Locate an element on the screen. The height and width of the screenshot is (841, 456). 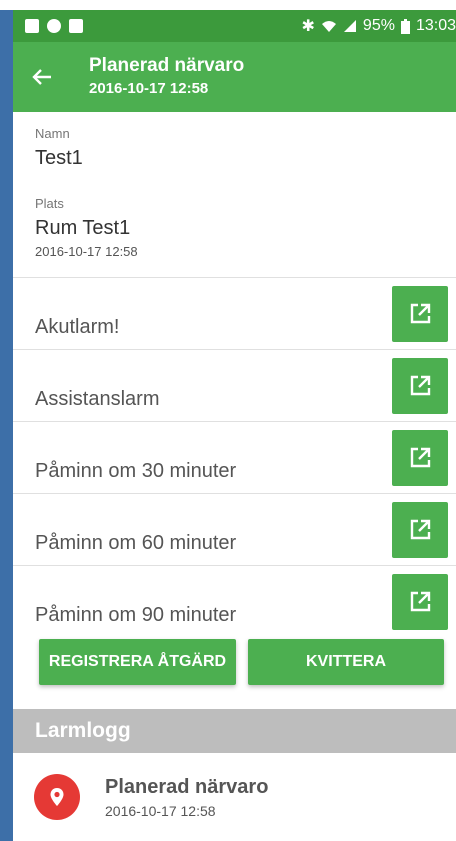
device-frame-top is located at coordinates (228, 5).